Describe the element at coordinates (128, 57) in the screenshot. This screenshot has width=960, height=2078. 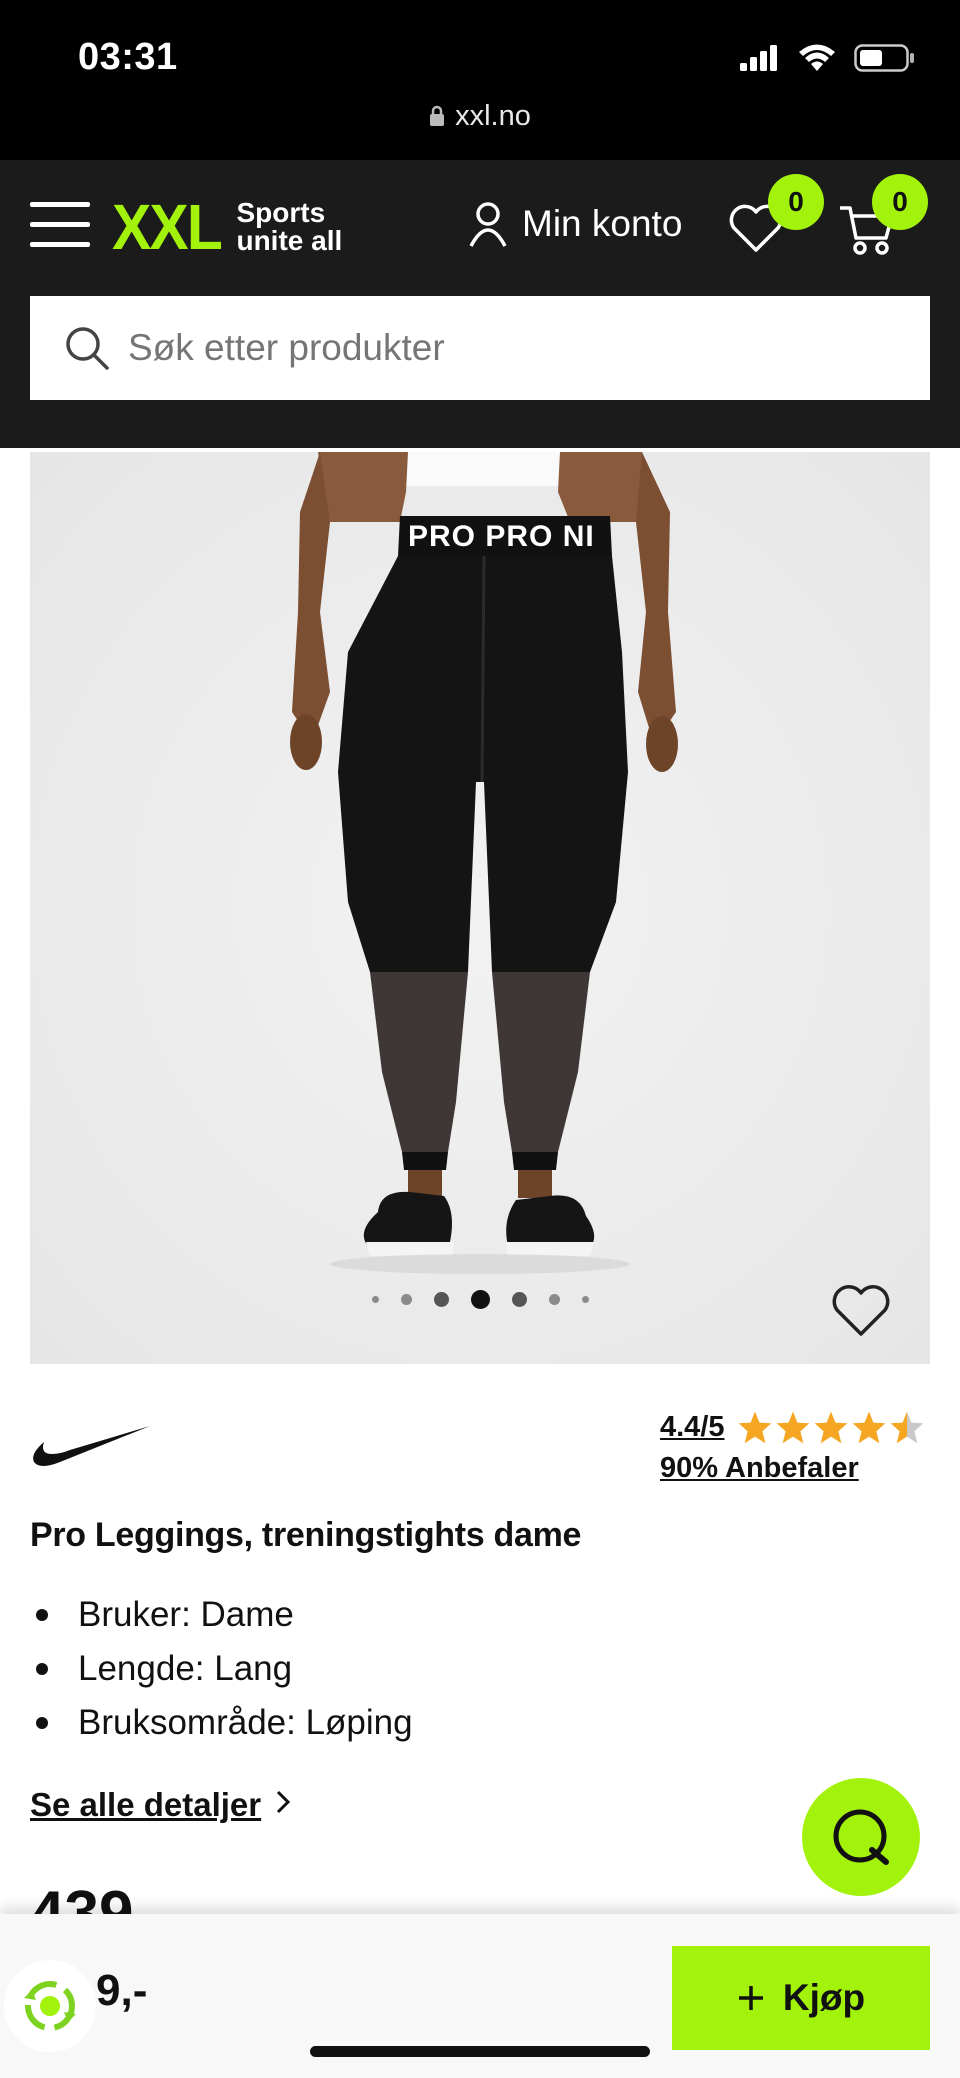
I see `status-time: 03:31` at that location.